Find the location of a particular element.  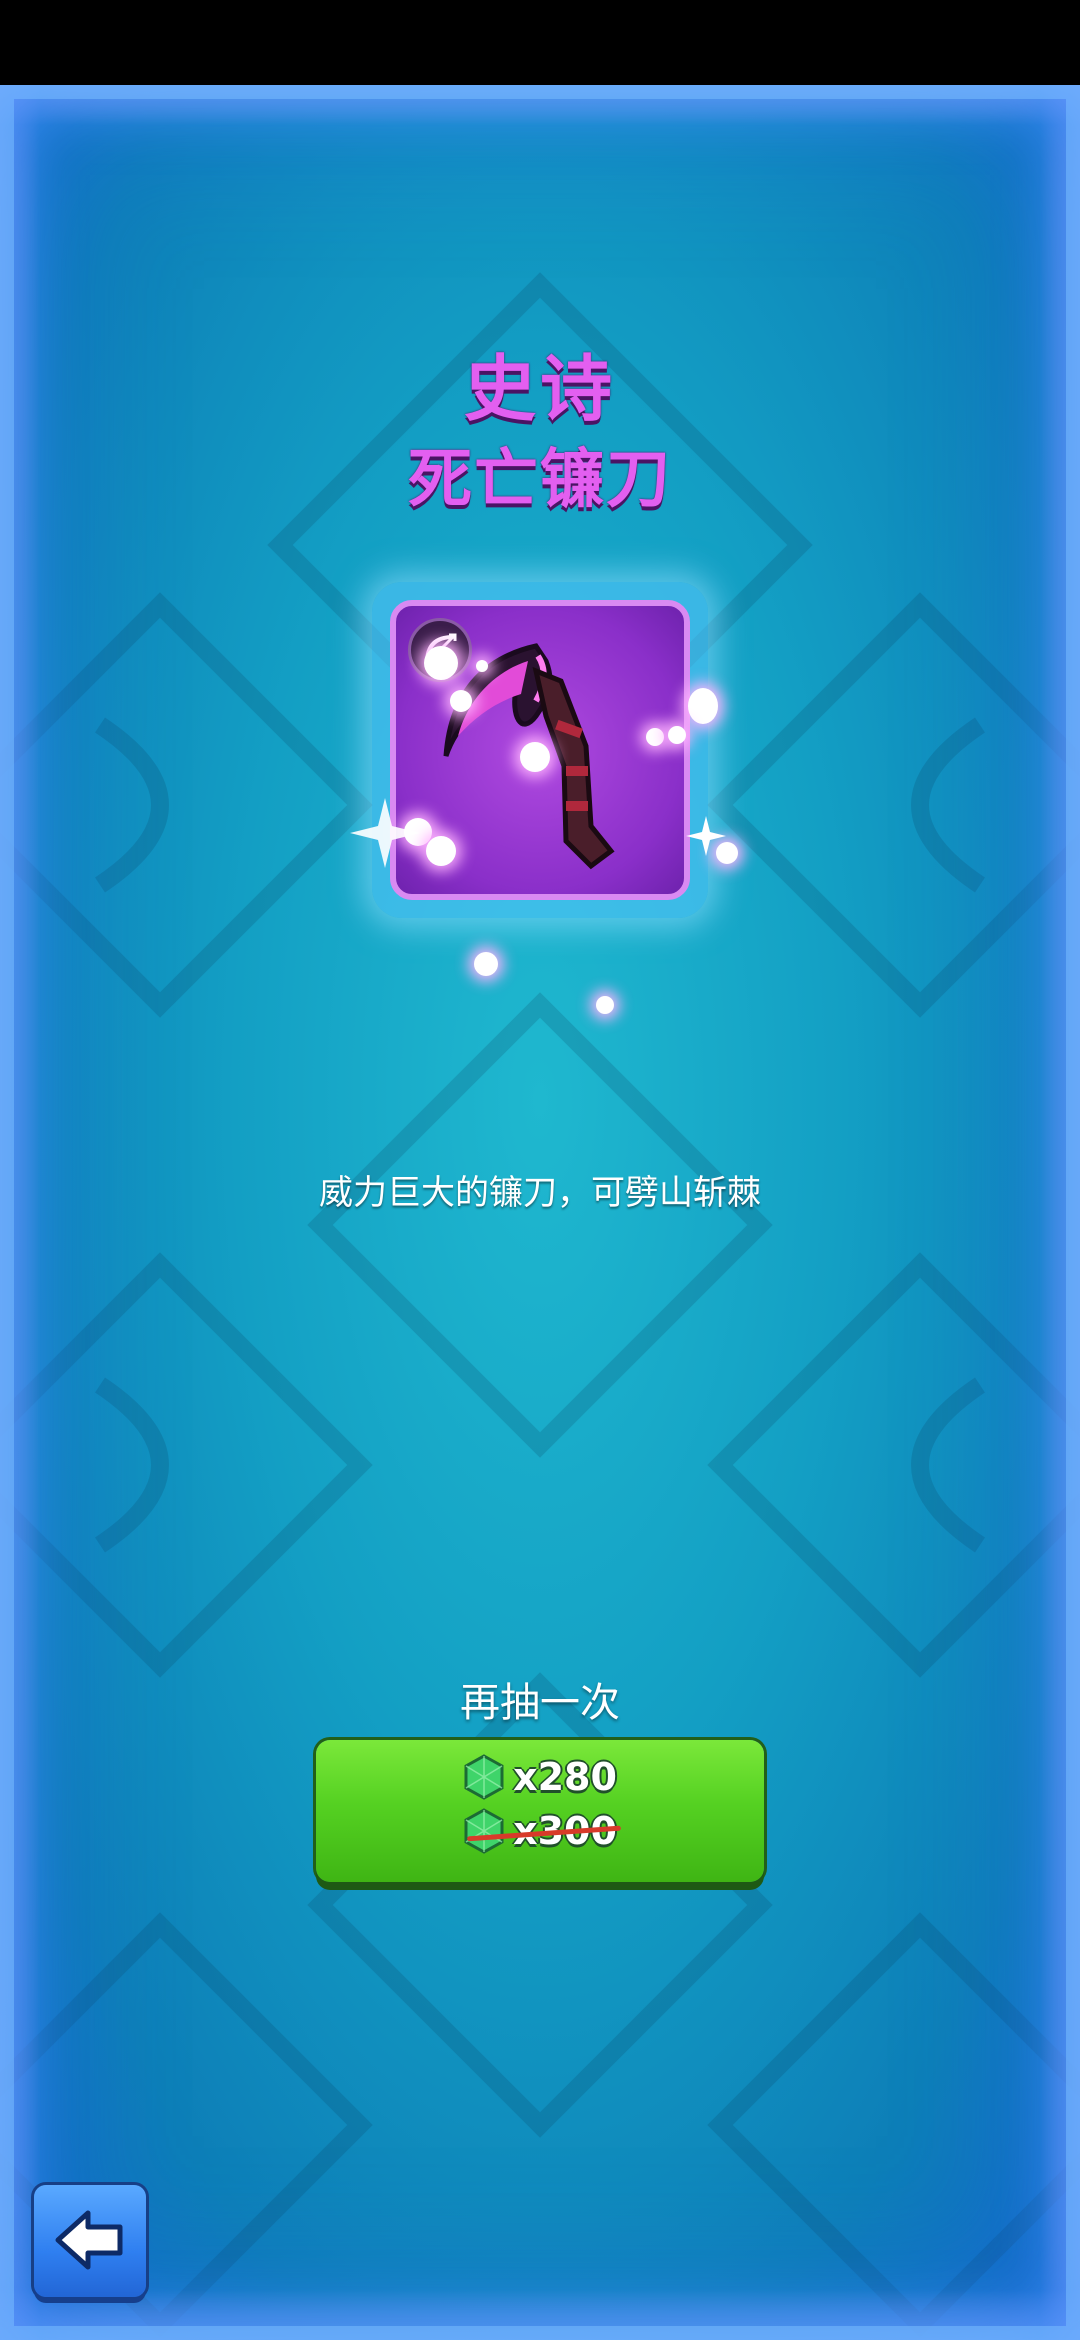

frame-glow-bottom is located at coordinates (540, 2315).